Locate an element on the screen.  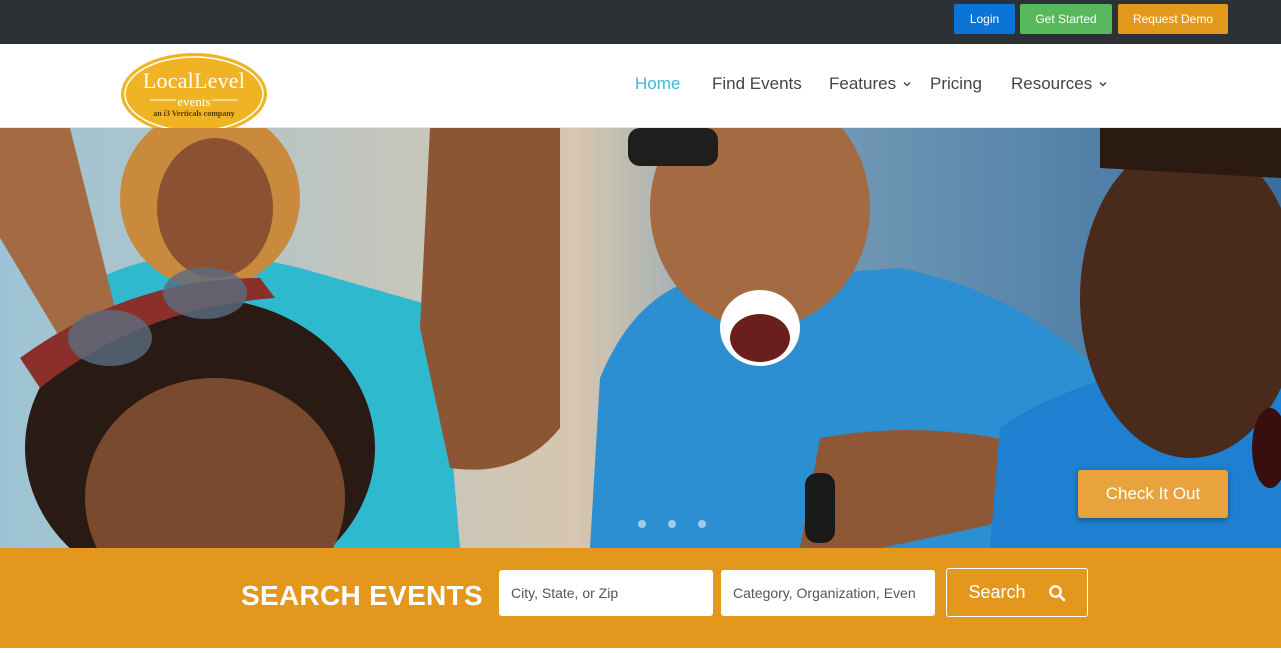
nav-item-label: Pricing is located at coordinates (956, 83).